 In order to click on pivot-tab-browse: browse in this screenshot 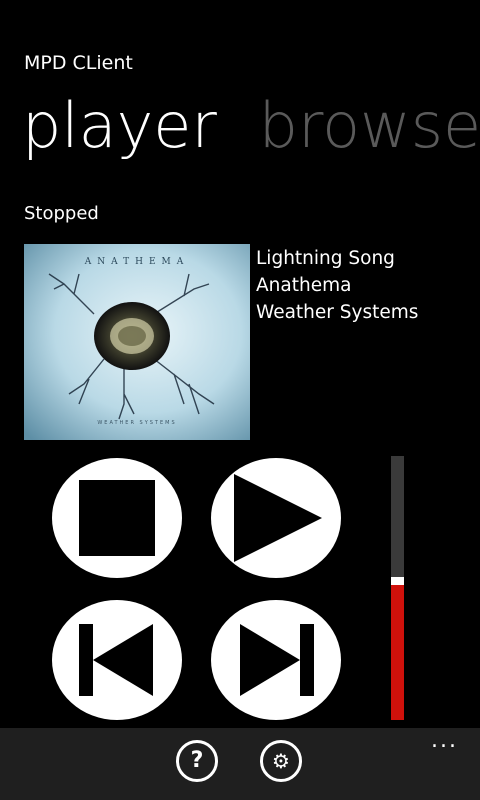, I will do `click(369, 125)`.